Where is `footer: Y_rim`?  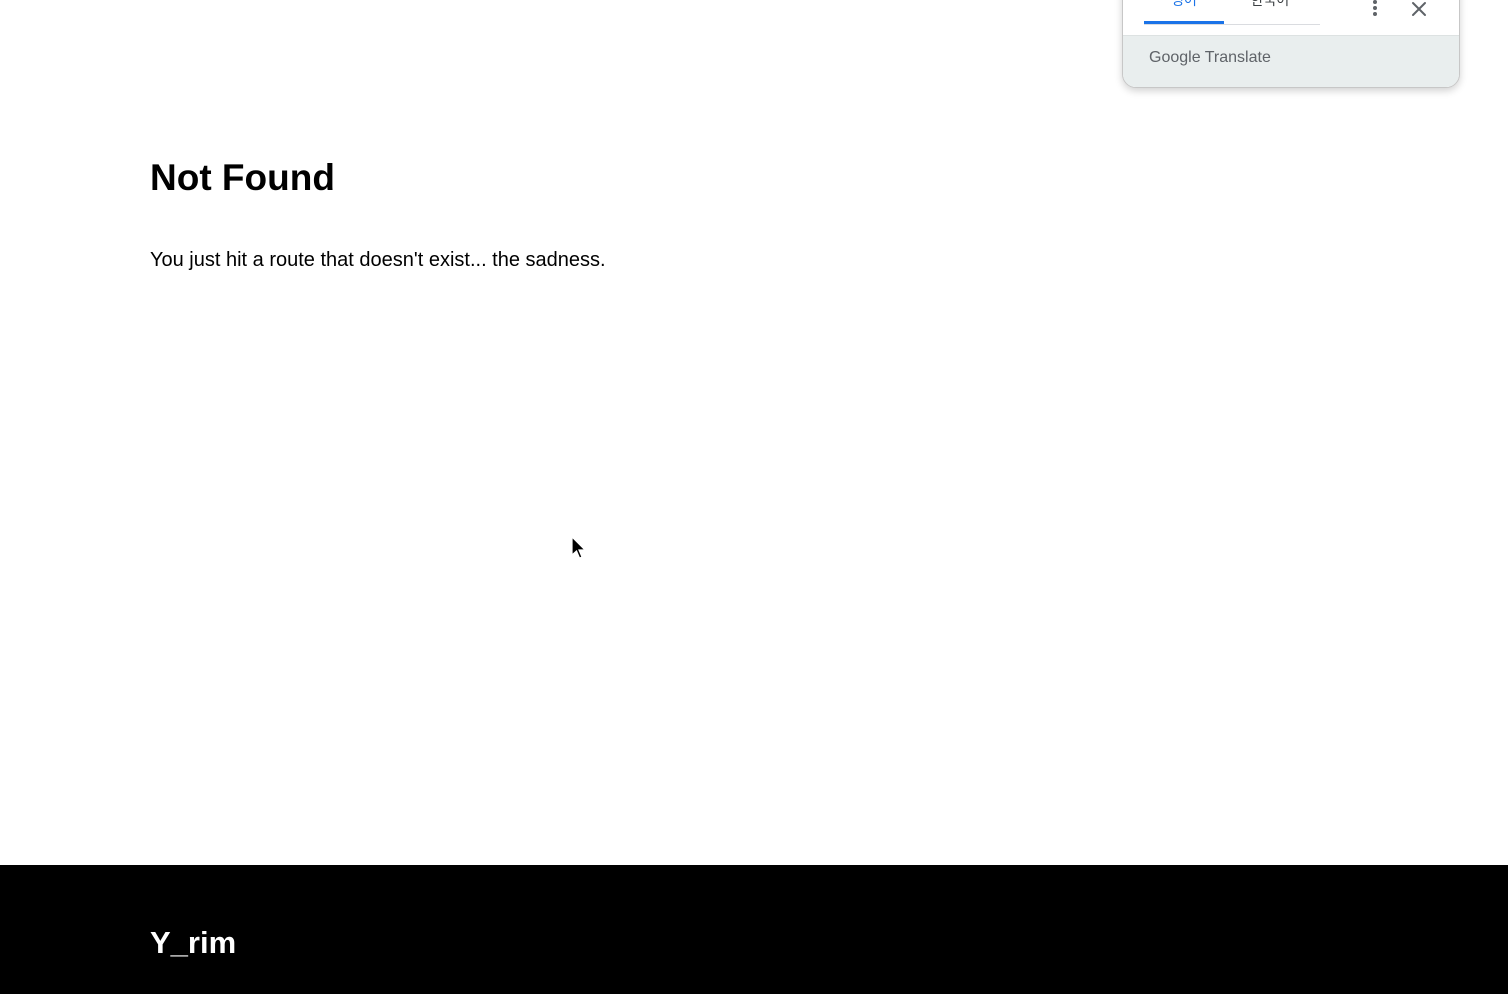 footer: Y_rim is located at coordinates (754, 929).